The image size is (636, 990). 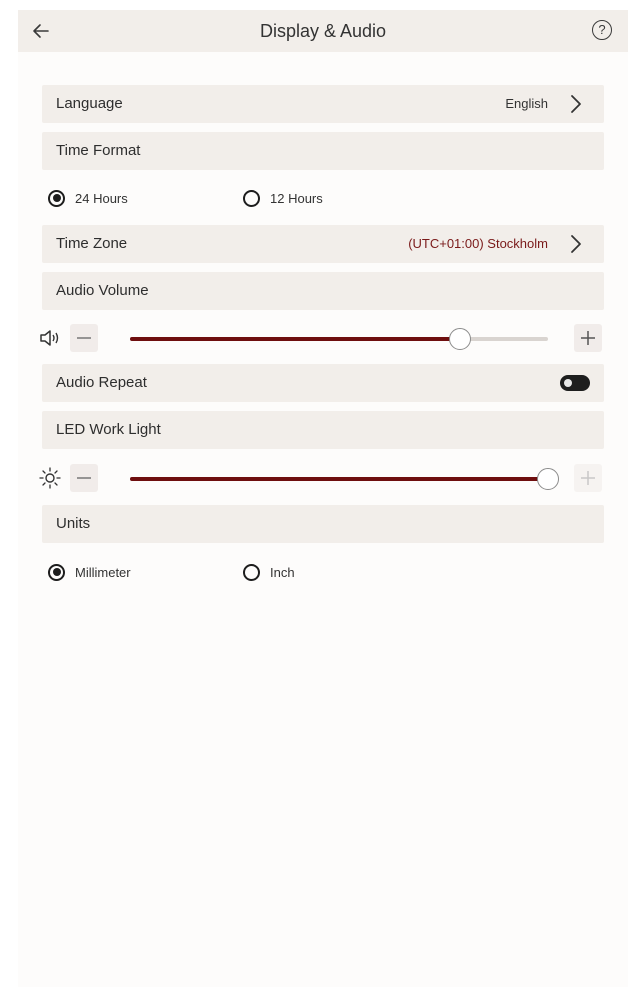 I want to click on led-slider, so click(x=344, y=479).